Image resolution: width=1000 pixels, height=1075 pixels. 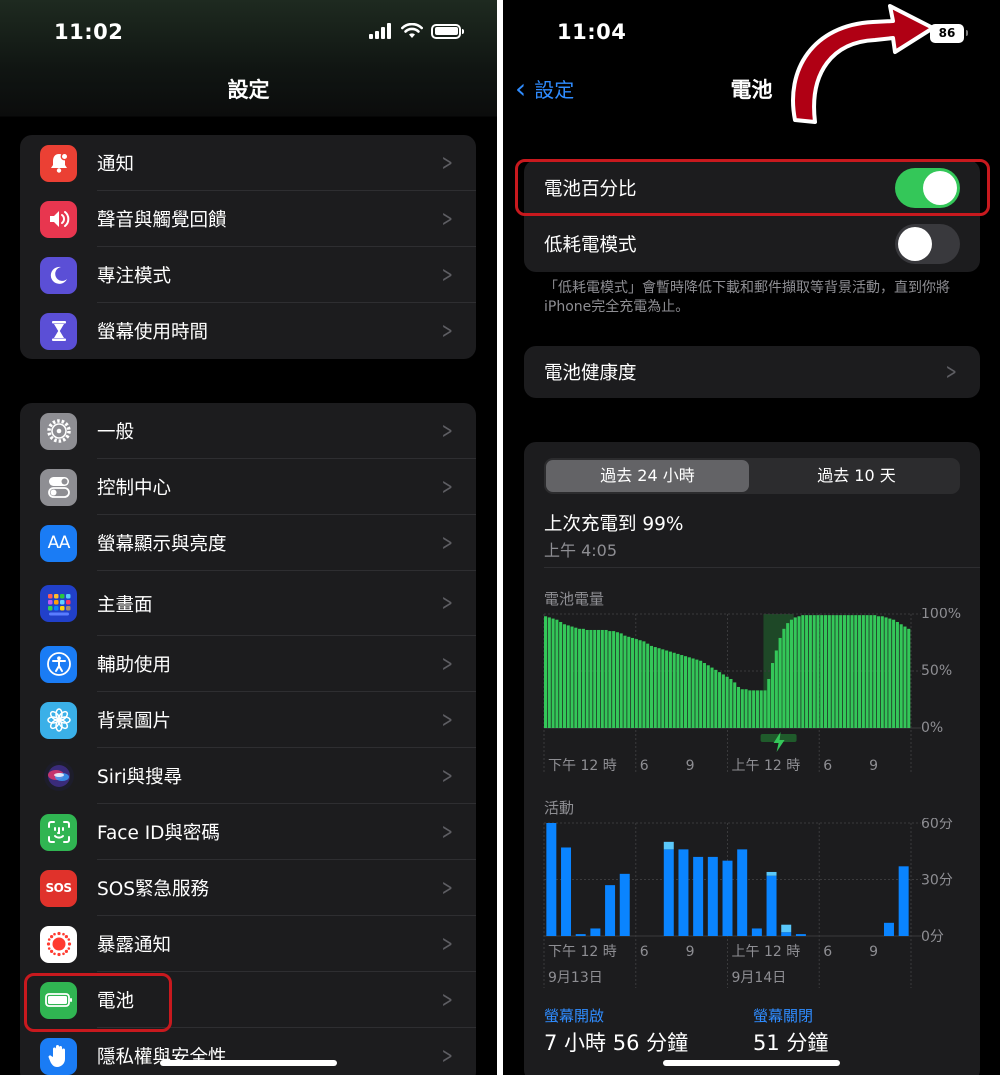 I want to click on settings-item-label: 暴露通知, so click(x=134, y=945).